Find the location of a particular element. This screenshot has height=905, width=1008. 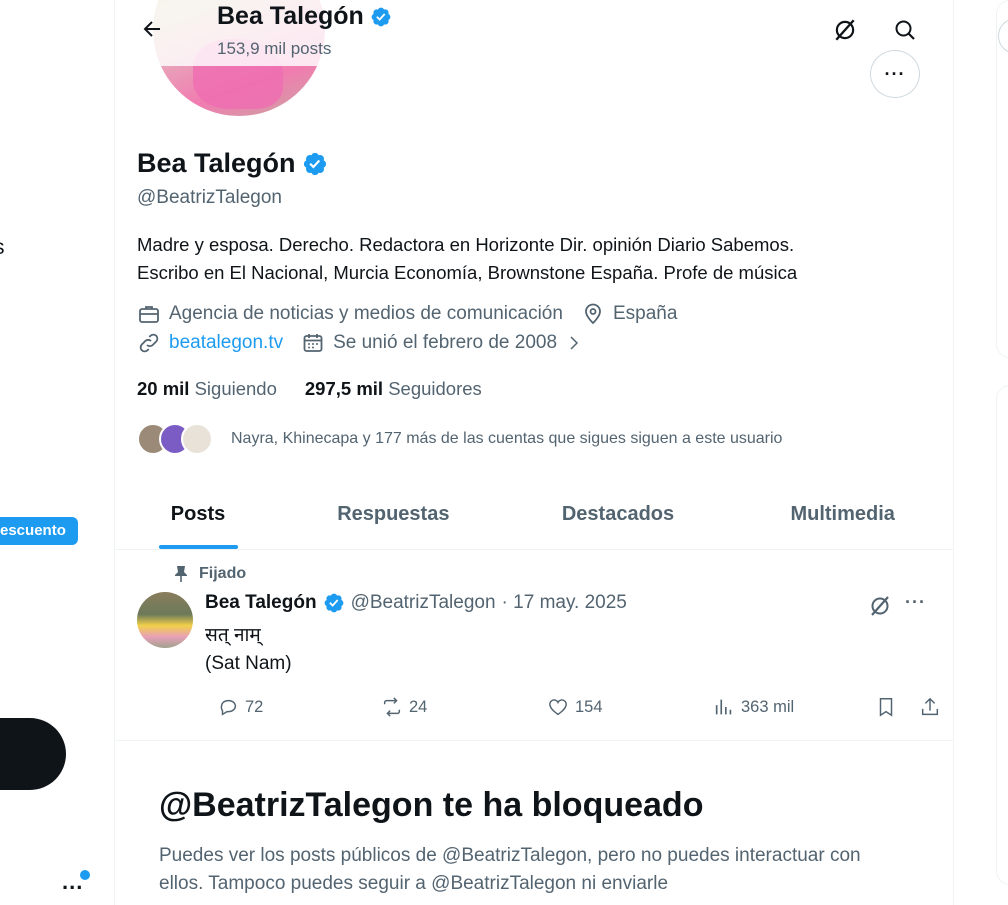

views-button: 363 mil is located at coordinates (753, 707).